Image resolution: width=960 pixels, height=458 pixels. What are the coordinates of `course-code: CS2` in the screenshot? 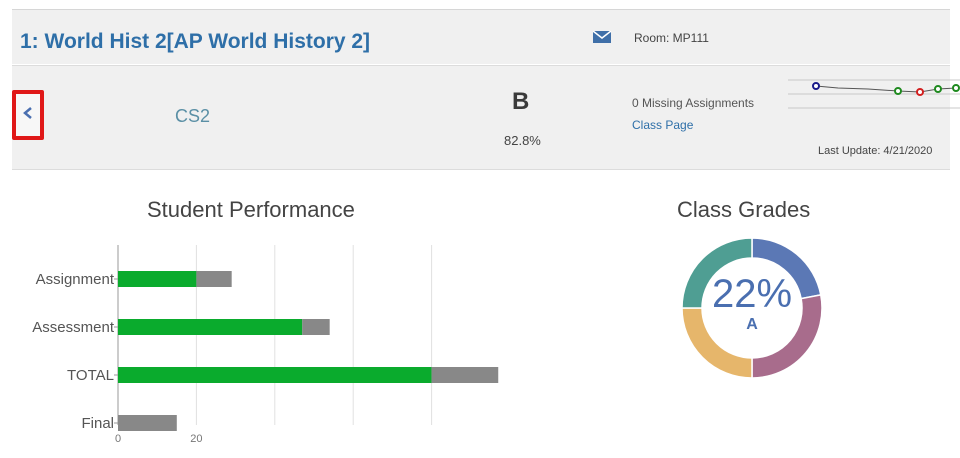 It's located at (193, 116).